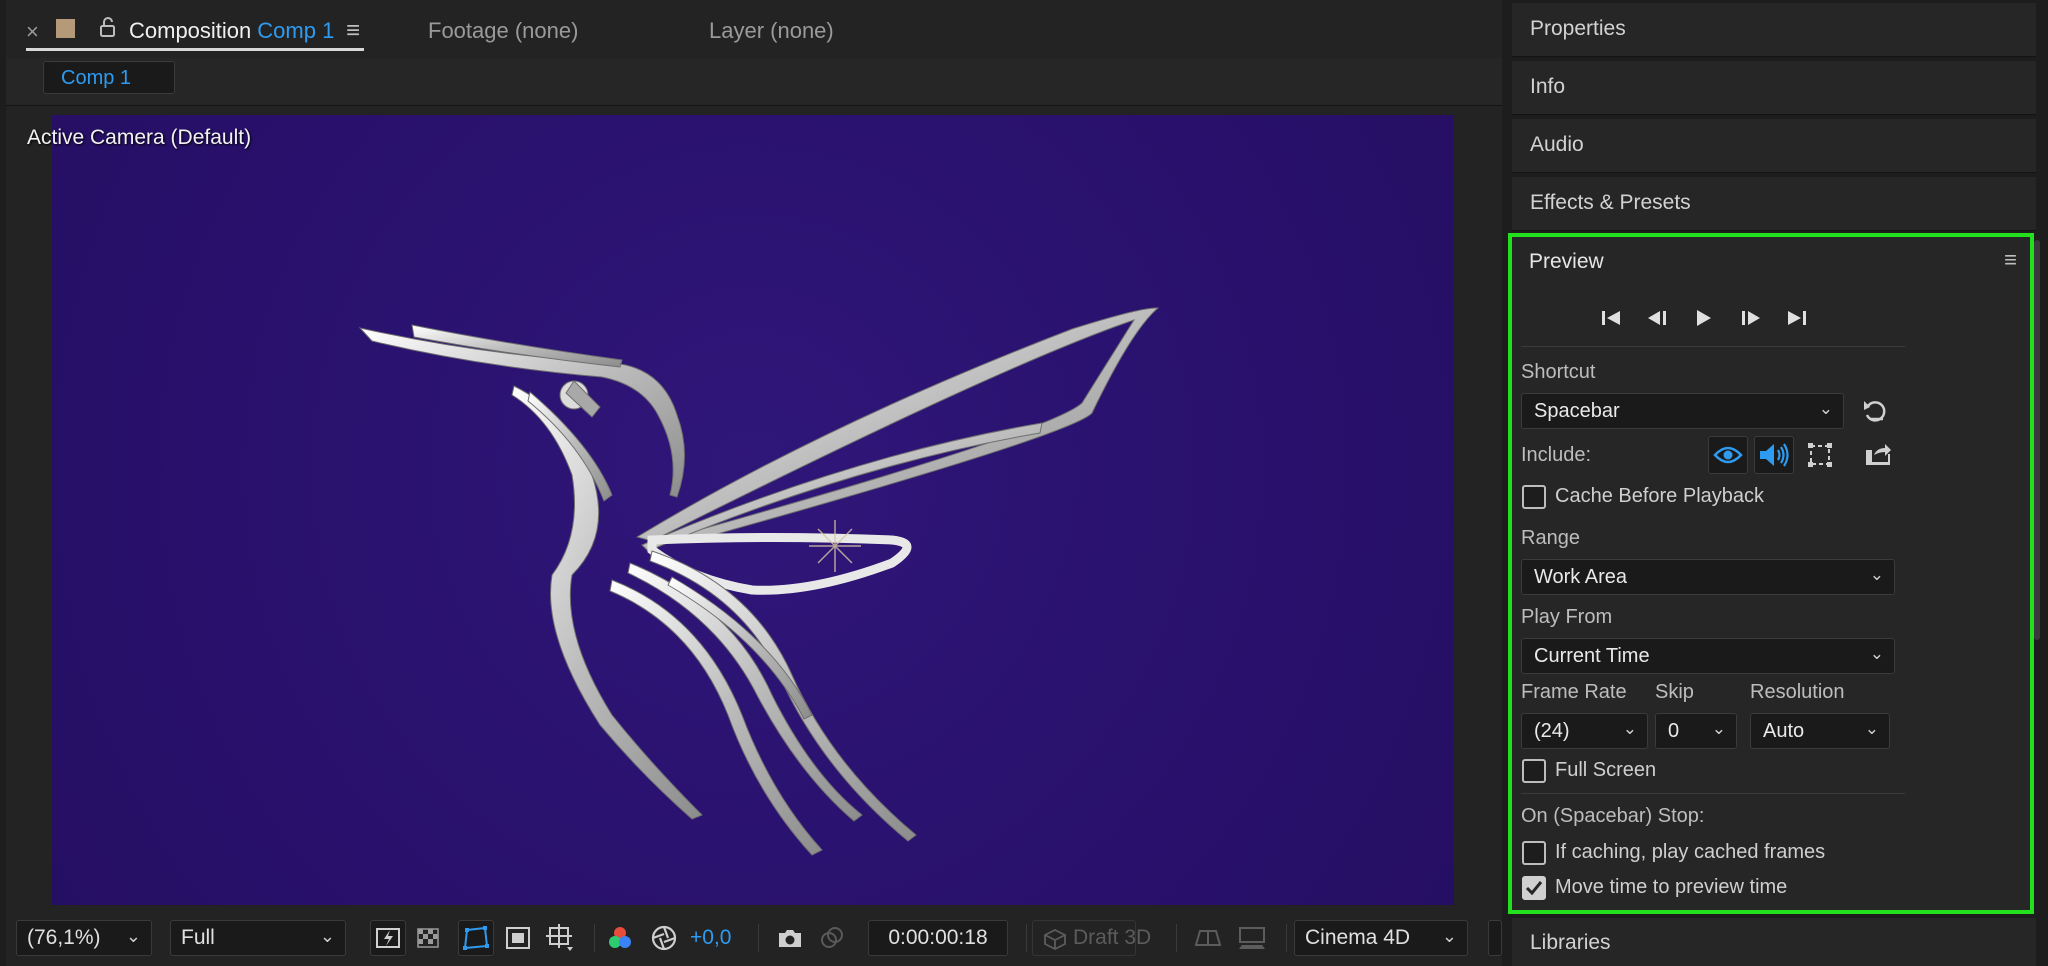  I want to click on include-overlays-icon, so click(1820, 455).